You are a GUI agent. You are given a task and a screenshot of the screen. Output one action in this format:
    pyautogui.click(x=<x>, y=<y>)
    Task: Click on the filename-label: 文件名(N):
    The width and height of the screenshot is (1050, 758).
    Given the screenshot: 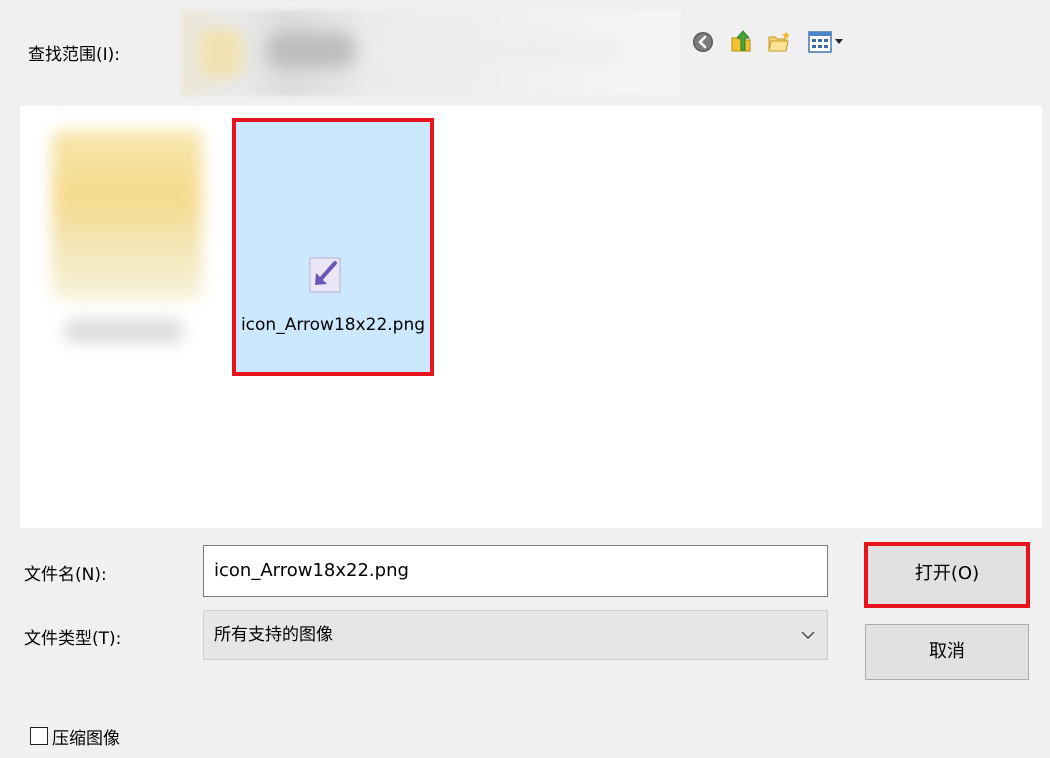 What is the action you would take?
    pyautogui.click(x=65, y=575)
    